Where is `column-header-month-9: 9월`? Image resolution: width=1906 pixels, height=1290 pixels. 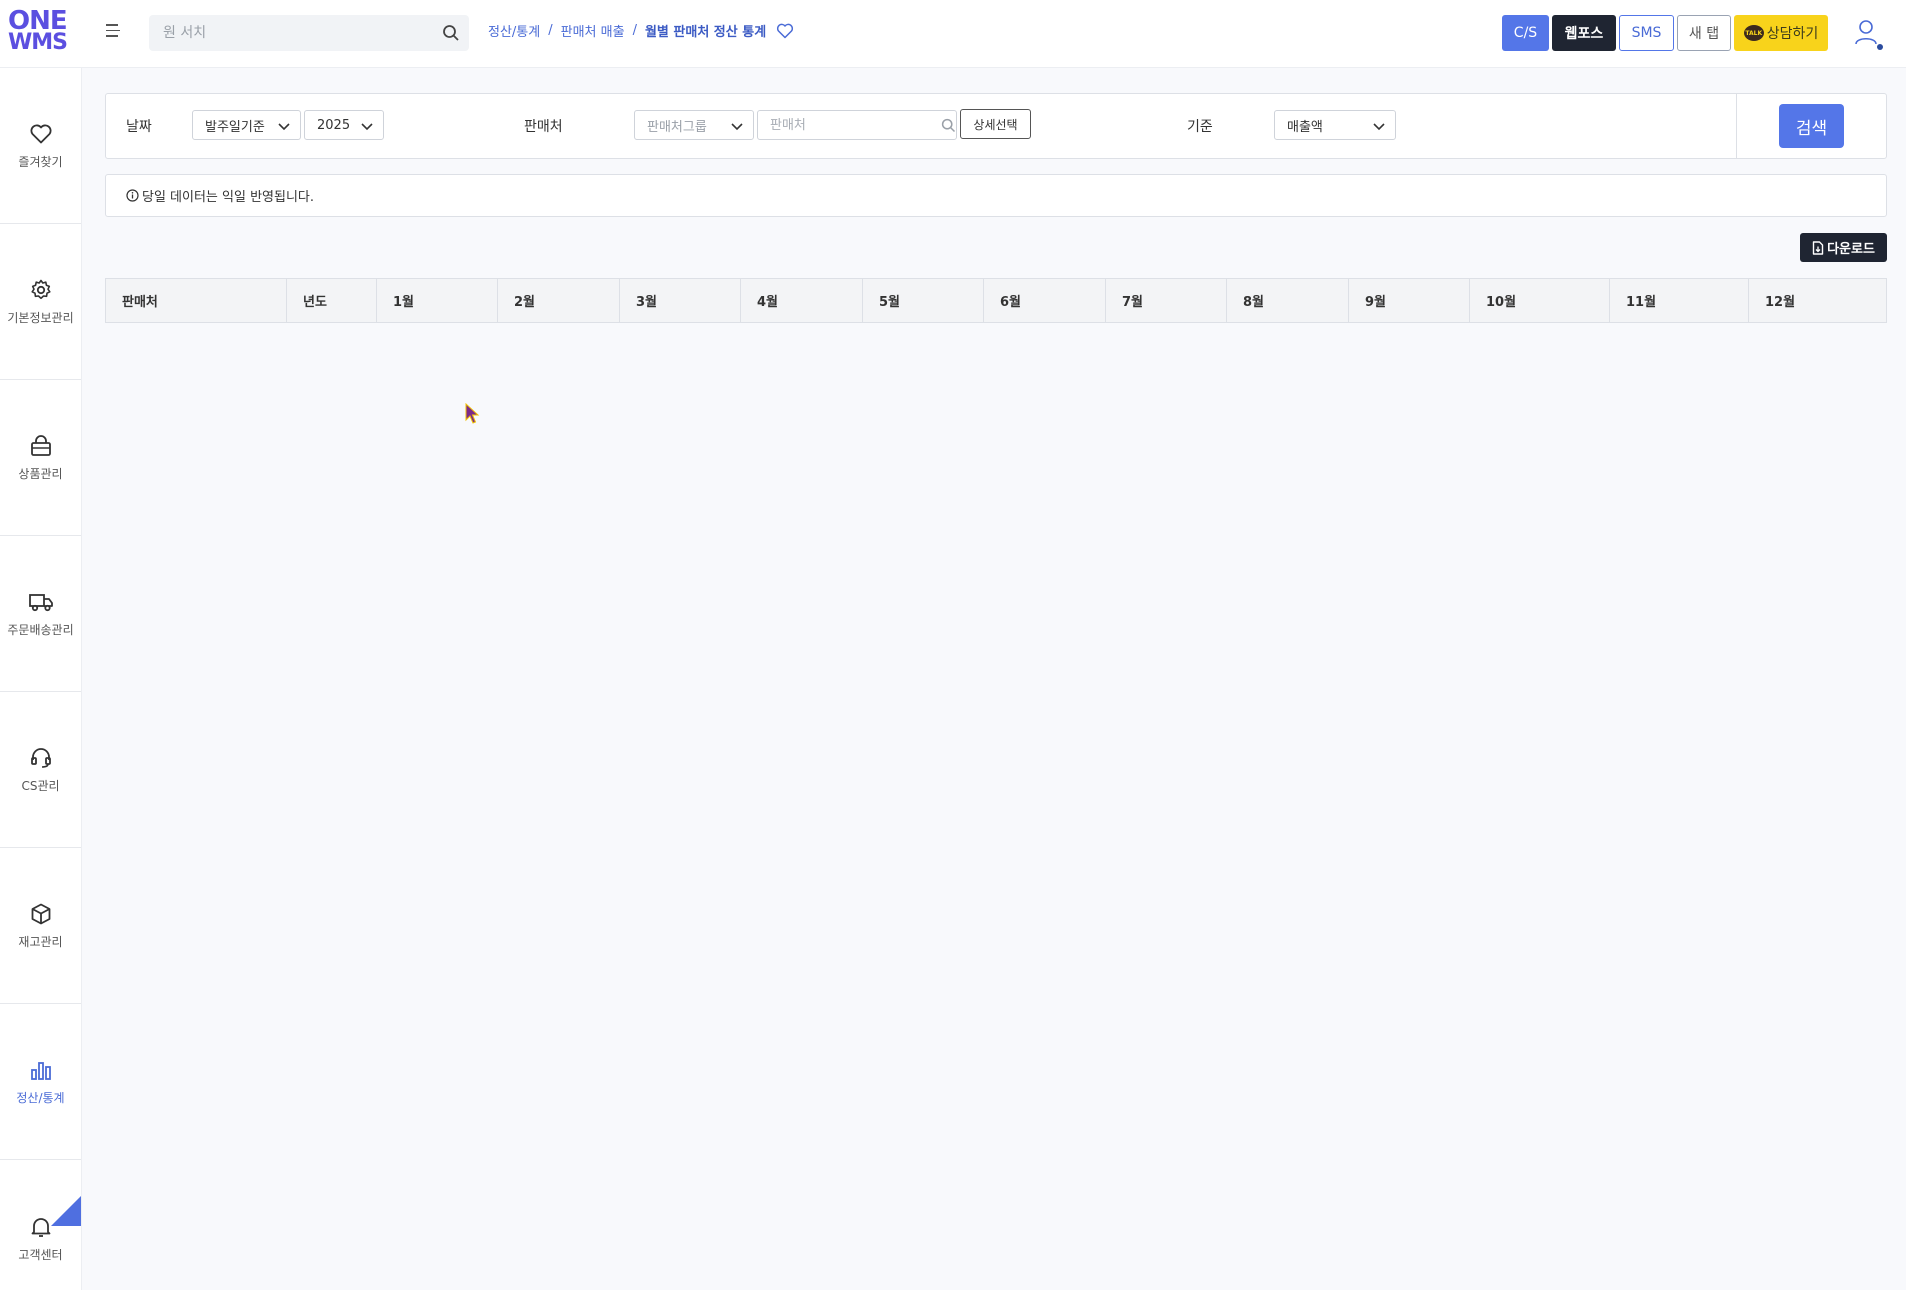
column-header-month-9: 9월 is located at coordinates (1409, 300).